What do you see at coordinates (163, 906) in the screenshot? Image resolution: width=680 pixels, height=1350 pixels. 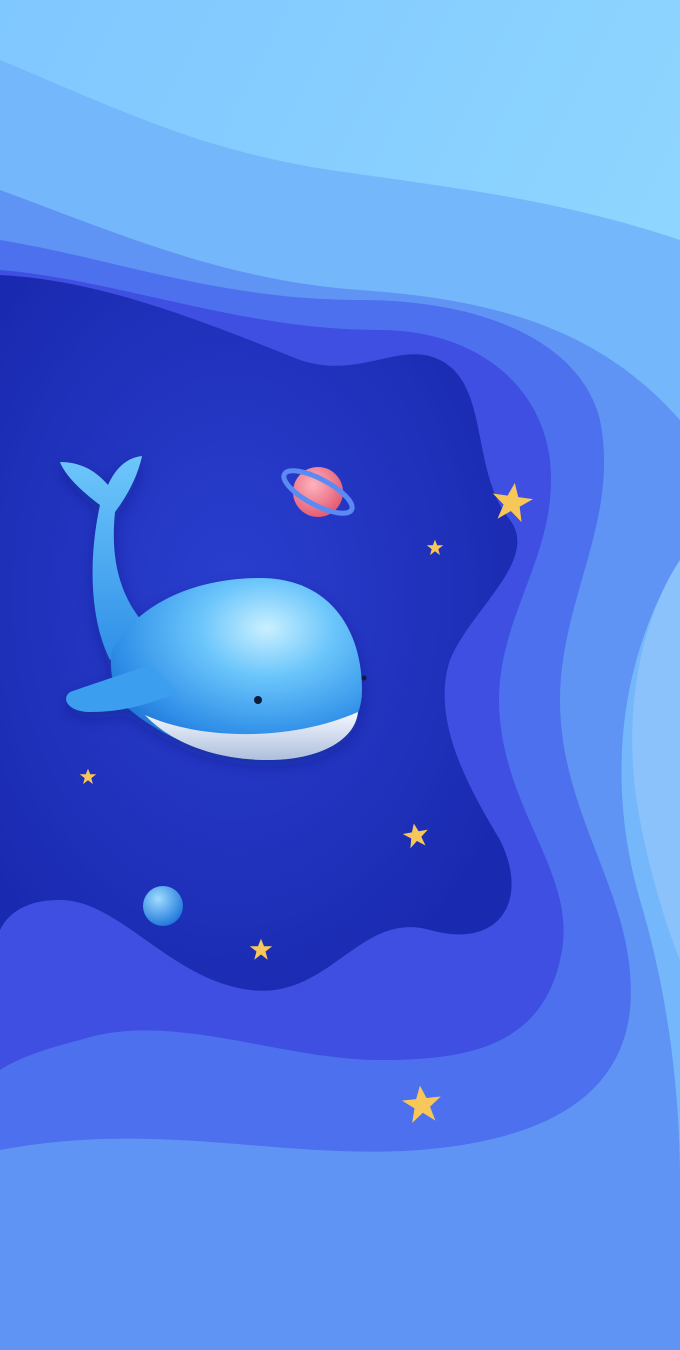 I see `blue-orb-icon` at bounding box center [163, 906].